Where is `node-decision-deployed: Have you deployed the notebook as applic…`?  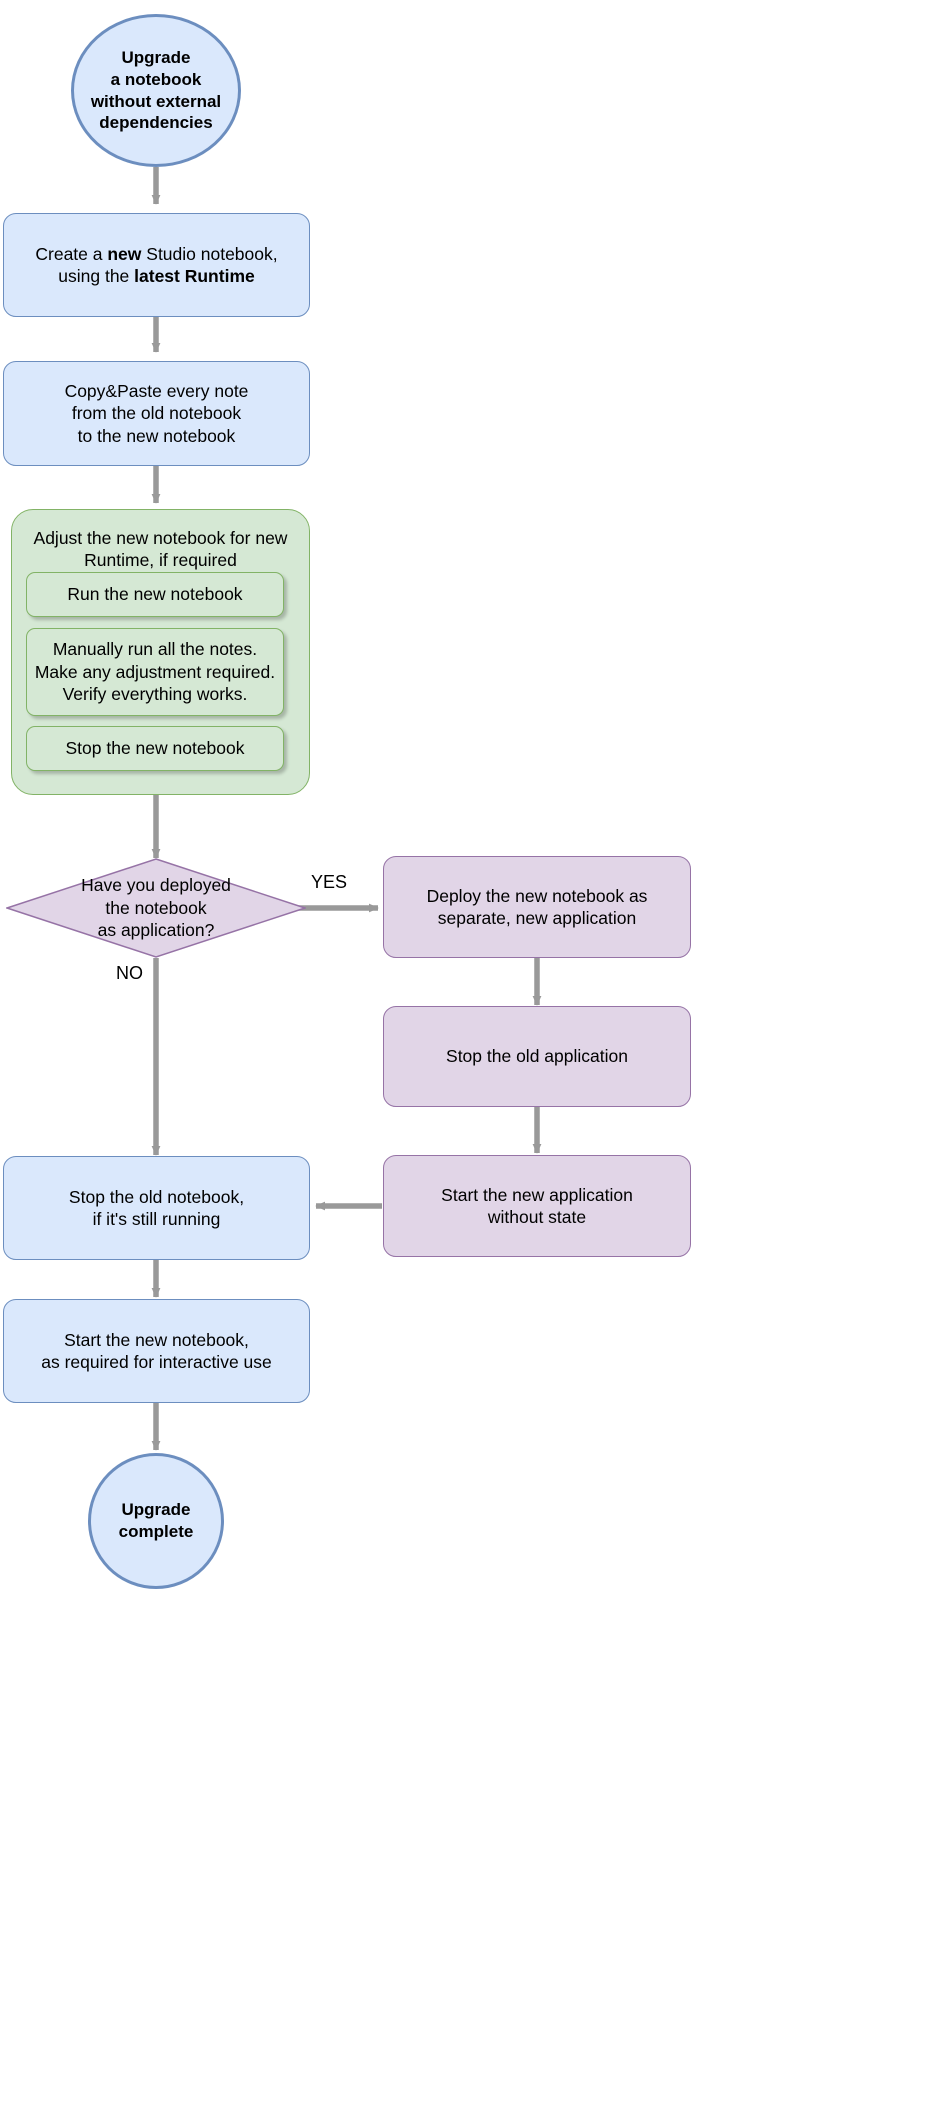 node-decision-deployed: Have you deployed the notebook as applic… is located at coordinates (156, 908).